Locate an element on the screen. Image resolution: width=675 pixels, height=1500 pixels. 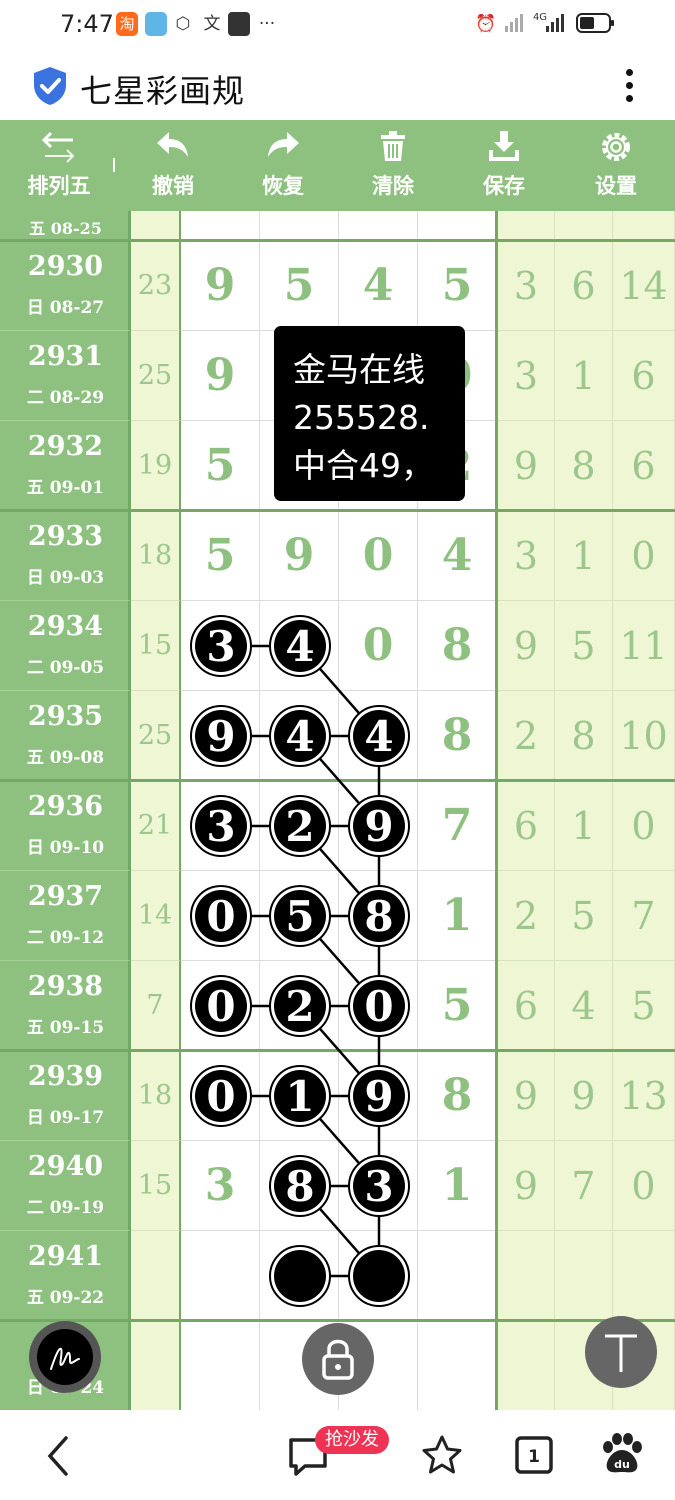
info-popup: 金马在线 255528. 中合49， is located at coordinates (369, 413).